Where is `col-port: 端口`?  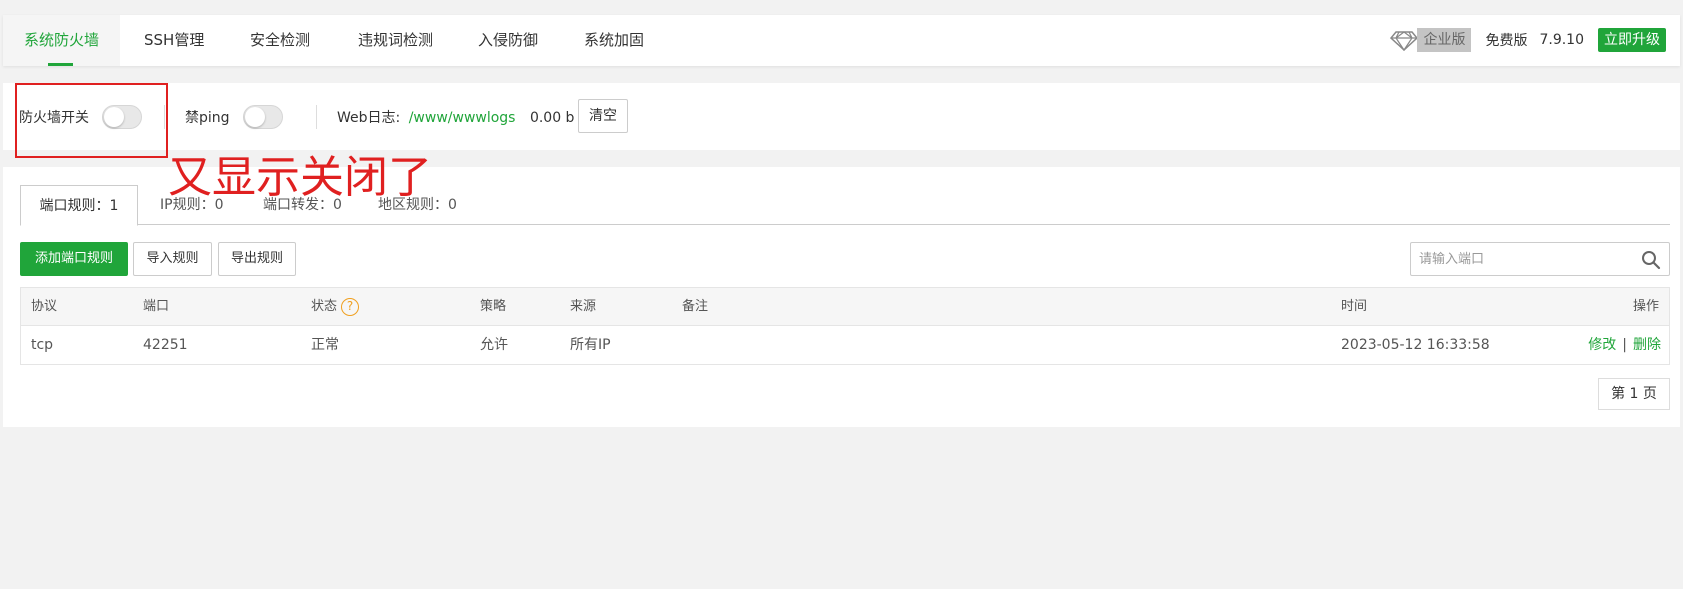
col-port: 端口 is located at coordinates (156, 306).